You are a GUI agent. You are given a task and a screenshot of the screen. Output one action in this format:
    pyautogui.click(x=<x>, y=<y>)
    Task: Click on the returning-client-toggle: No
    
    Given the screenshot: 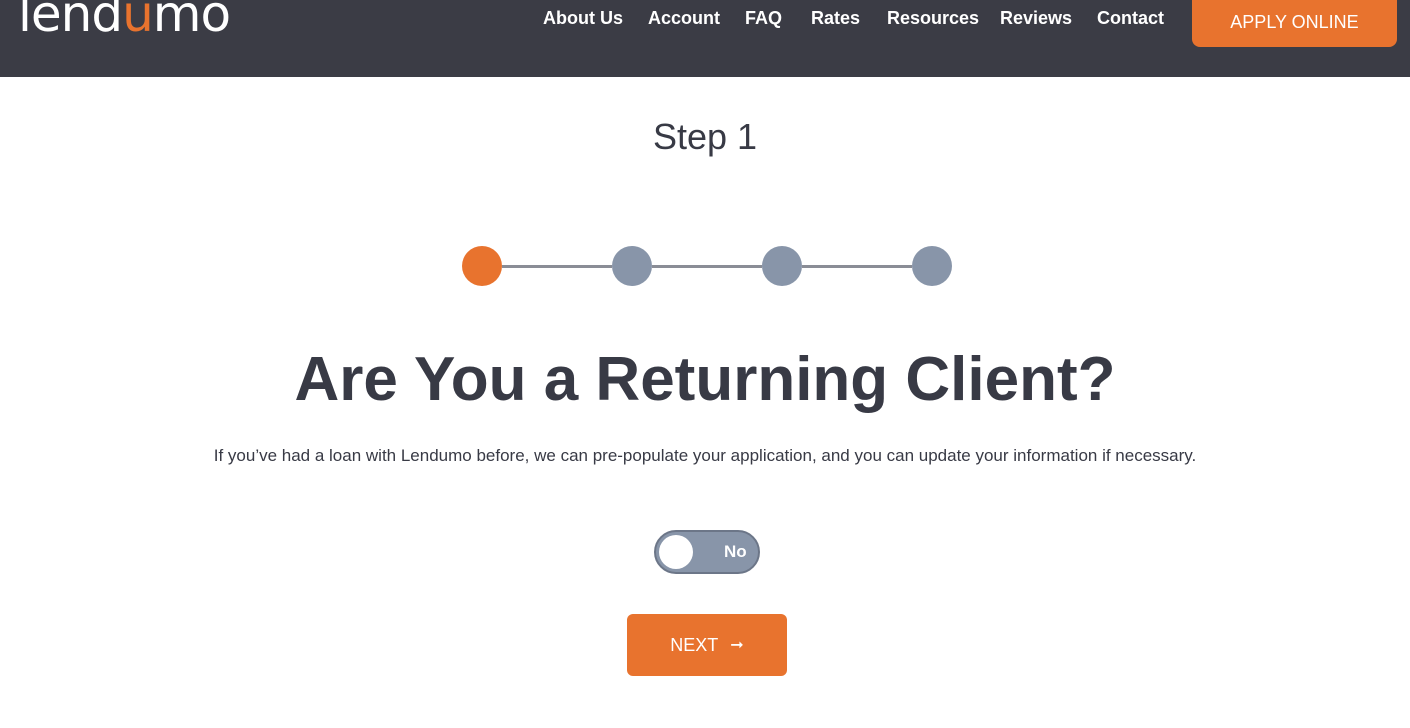 What is the action you would take?
    pyautogui.click(x=707, y=552)
    